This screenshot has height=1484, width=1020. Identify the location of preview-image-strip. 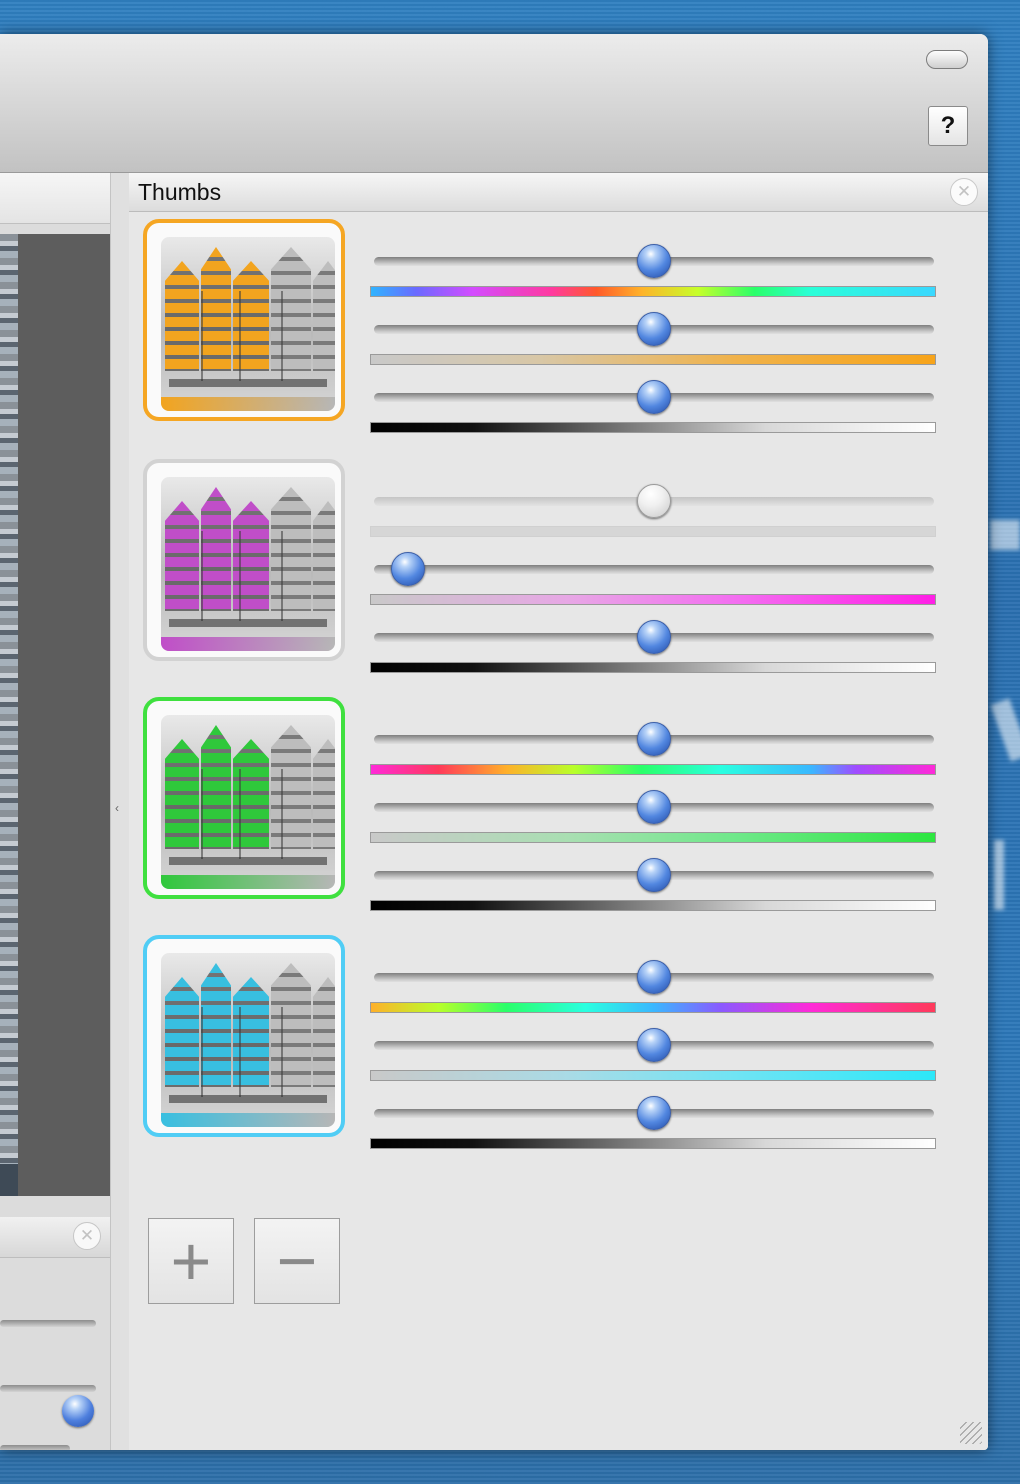
(9, 699).